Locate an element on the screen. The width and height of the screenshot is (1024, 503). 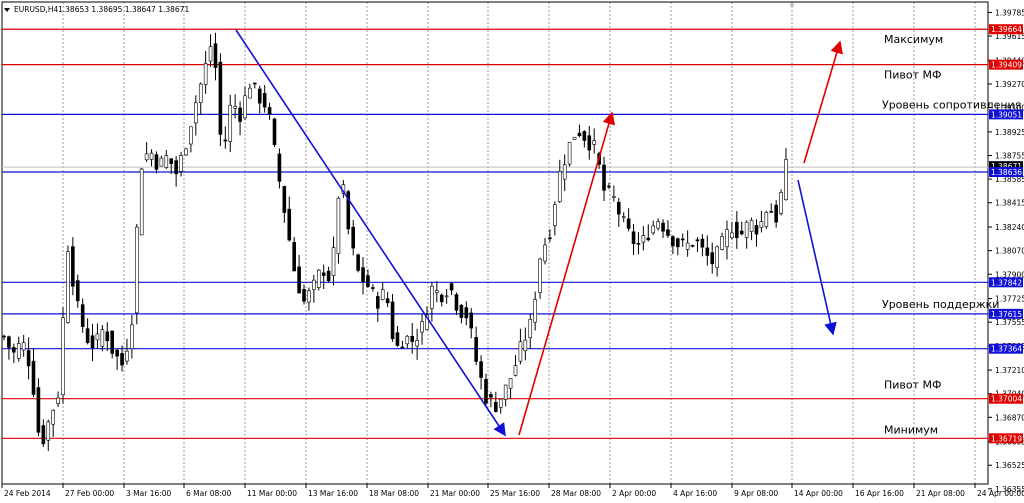
price-tick-label: 1.36870 is located at coordinates (1009, 417).